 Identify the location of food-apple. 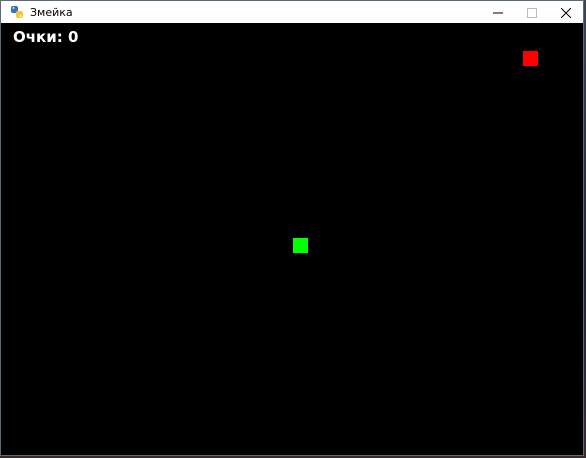
(530, 58).